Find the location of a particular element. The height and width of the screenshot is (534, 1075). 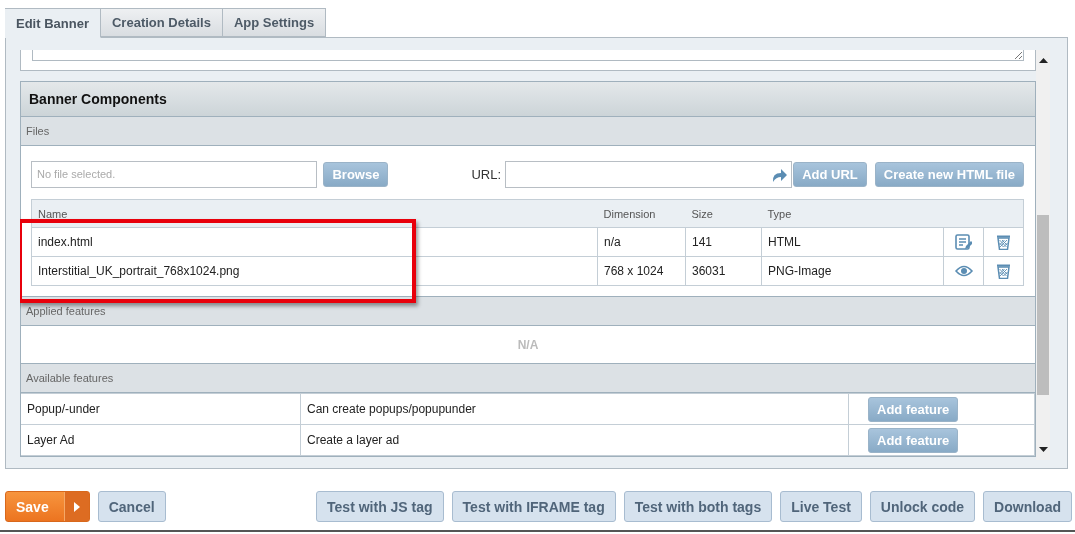

url-label: URL: is located at coordinates (486, 174).